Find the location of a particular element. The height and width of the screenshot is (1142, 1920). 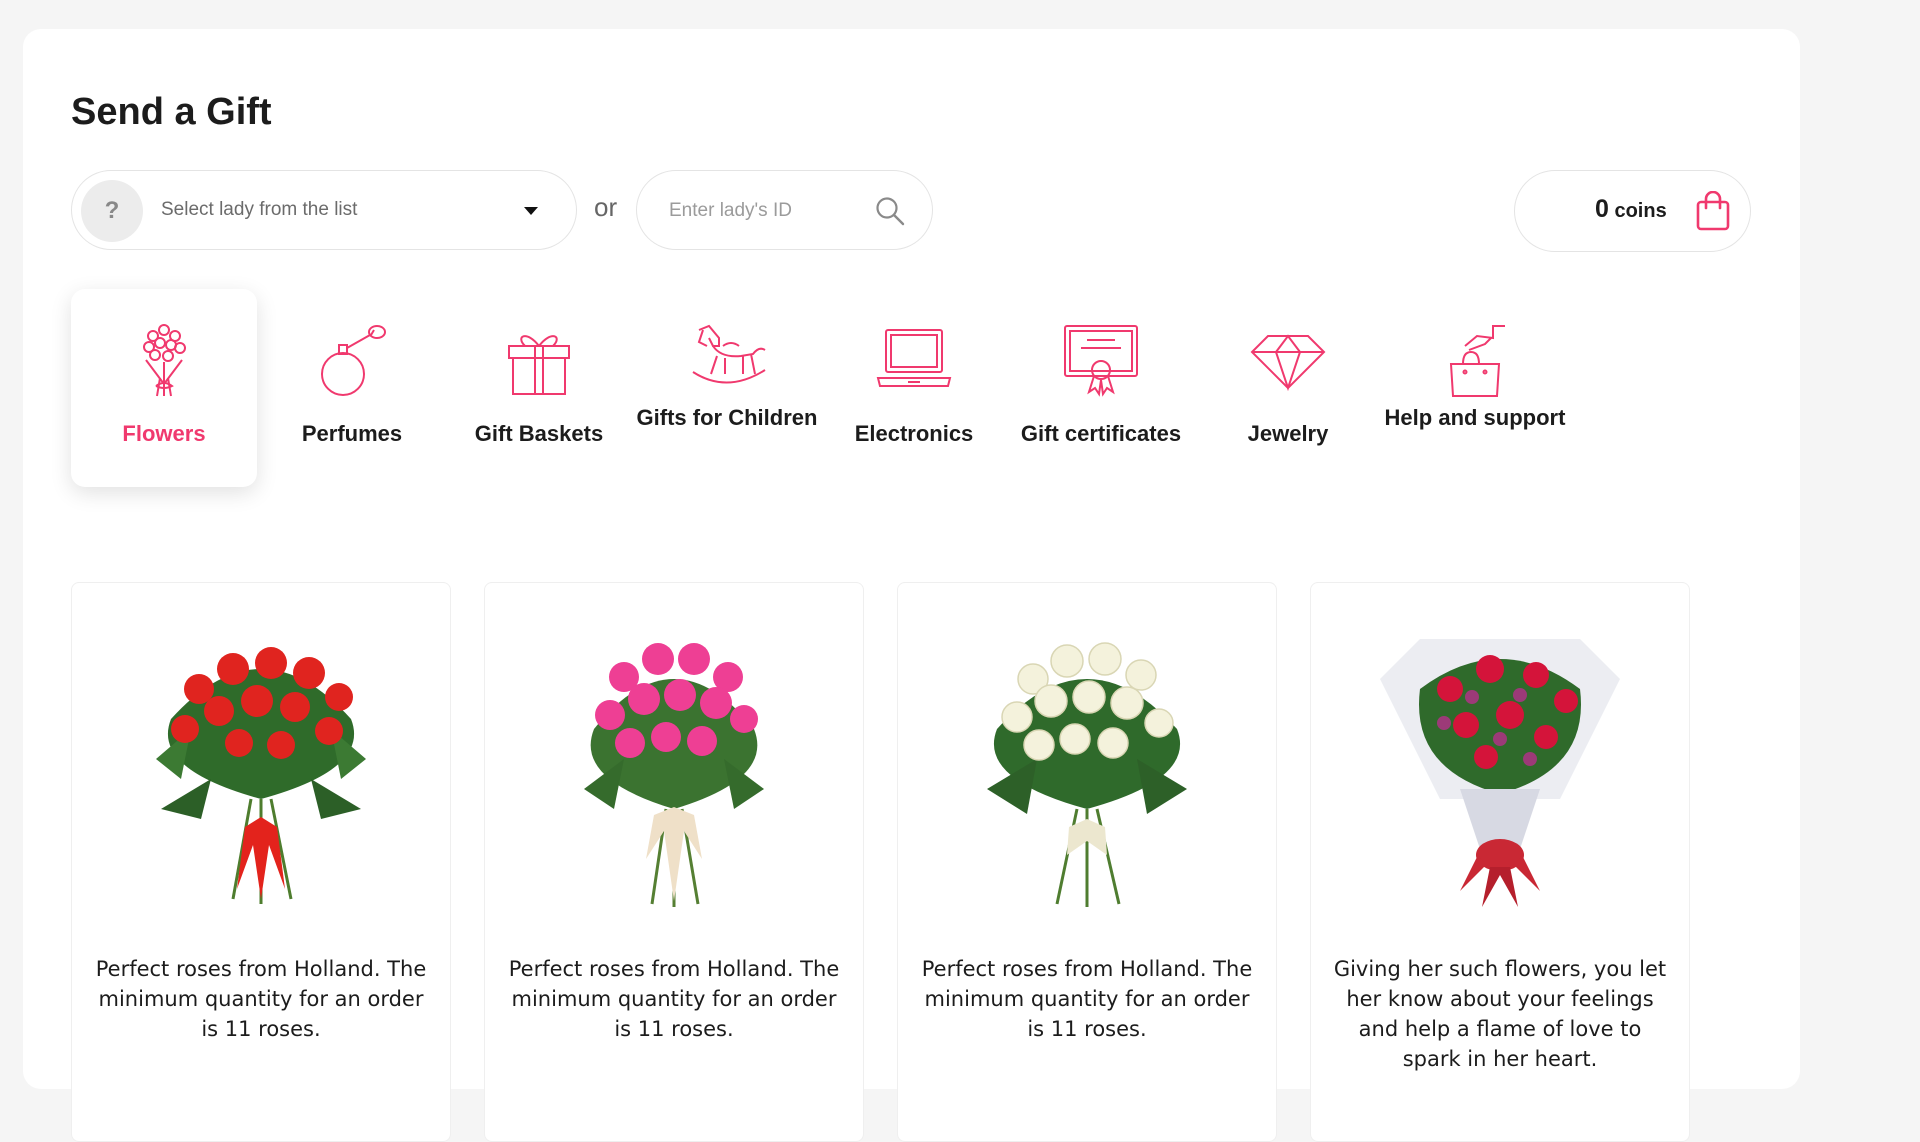

category-label: Help and support is located at coordinates (1475, 417).